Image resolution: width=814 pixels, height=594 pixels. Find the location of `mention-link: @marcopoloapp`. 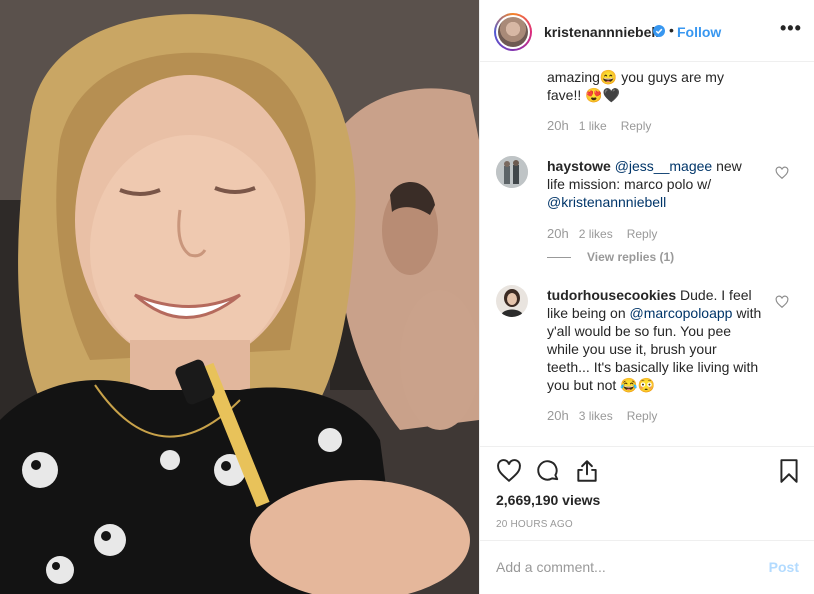

mention-link: @marcopoloapp is located at coordinates (681, 313).